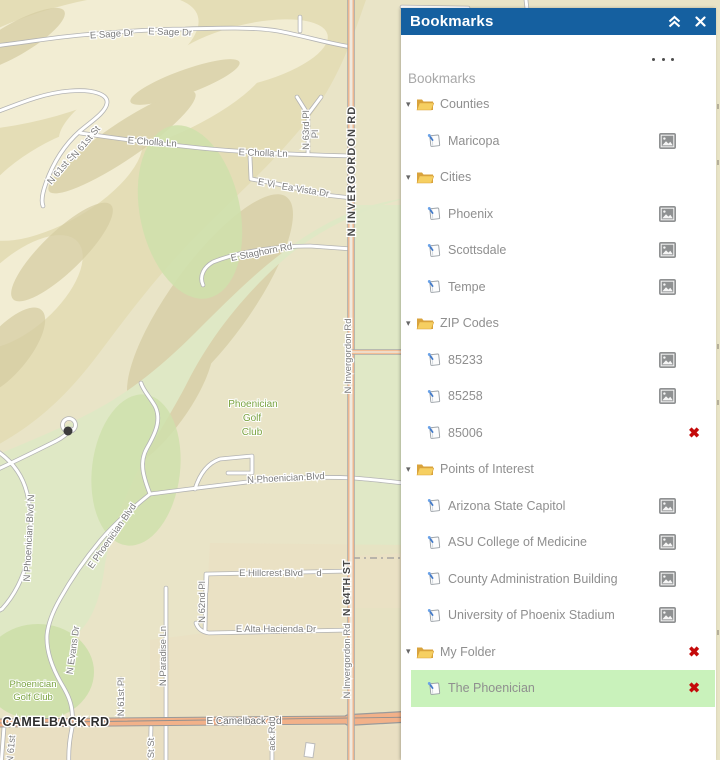 The width and height of the screenshot is (720, 760). Describe the element at coordinates (563, 214) in the screenshot. I see `tree-bookmark-phoenix: Phoenix` at that location.